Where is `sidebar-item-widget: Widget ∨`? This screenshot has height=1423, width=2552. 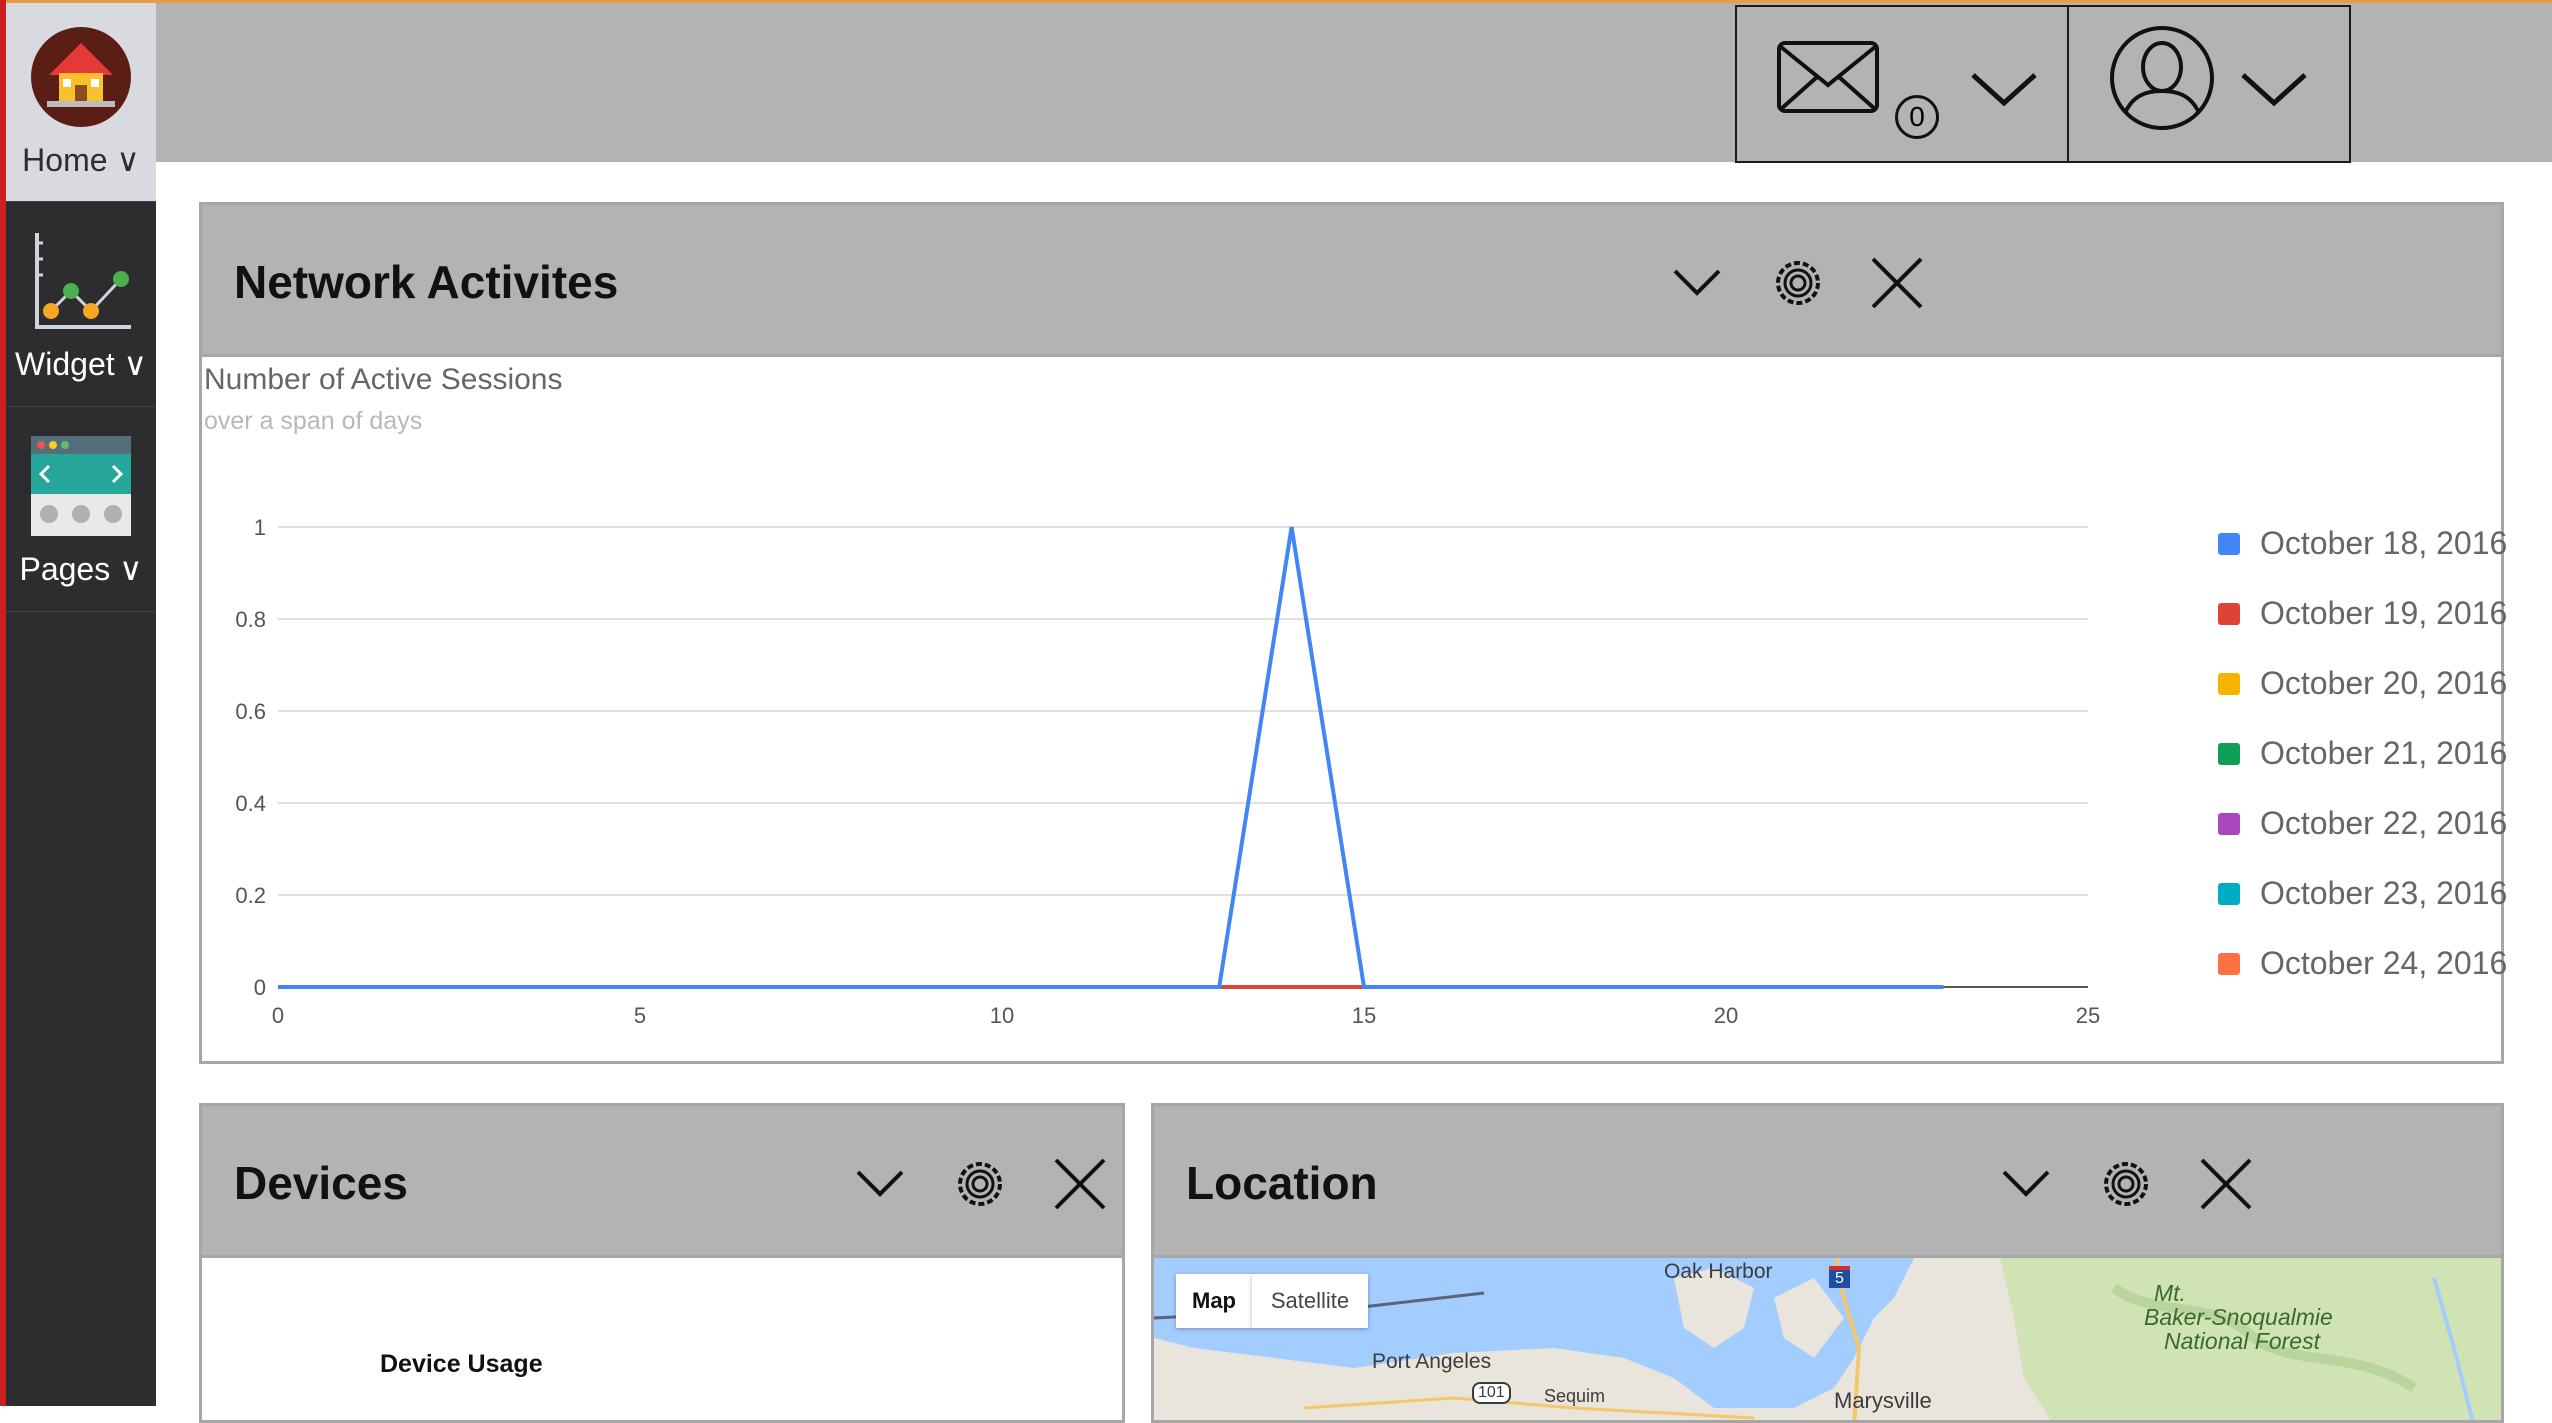 sidebar-item-widget: Widget ∨ is located at coordinates (81, 306).